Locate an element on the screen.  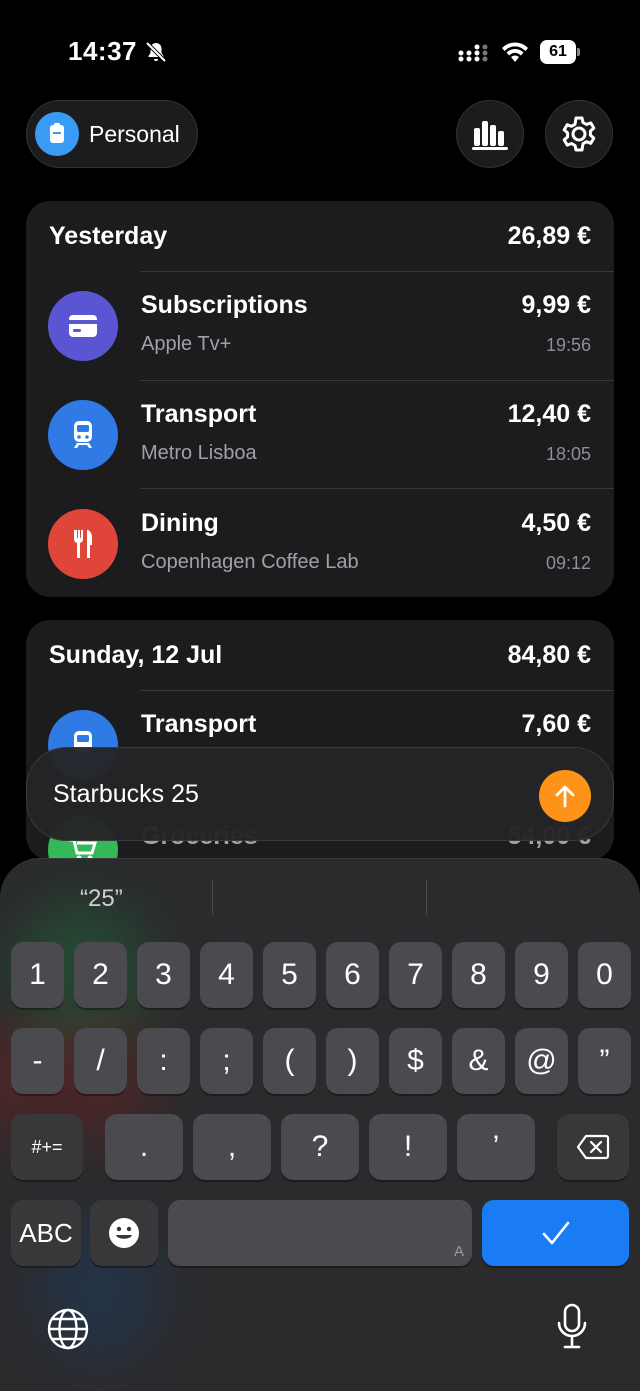
digit-key: 3 is located at coordinates (163, 975).